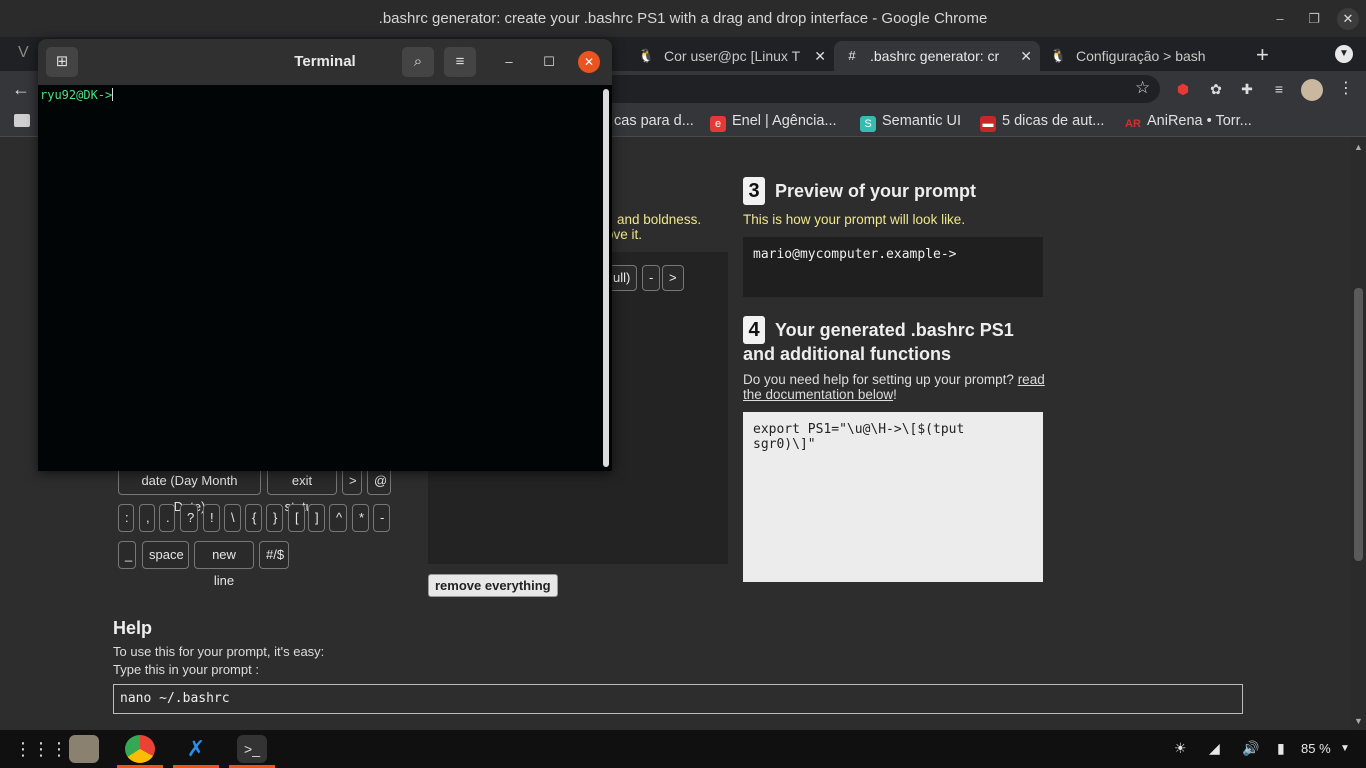  I want to click on brightness-icon: ☀, so click(1180, 748).